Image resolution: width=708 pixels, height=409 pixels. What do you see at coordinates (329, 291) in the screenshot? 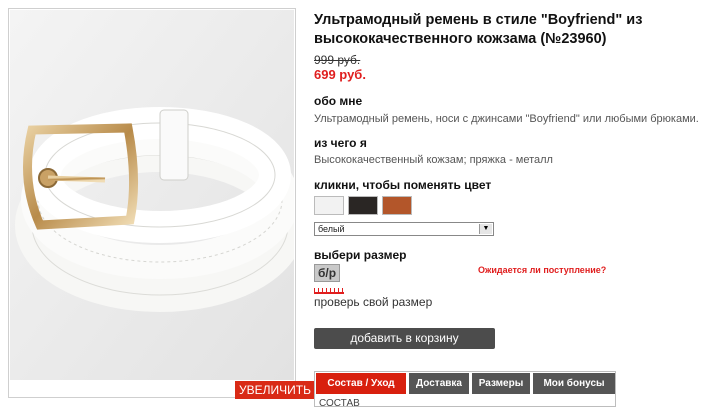
I see `ruler-icon` at bounding box center [329, 291].